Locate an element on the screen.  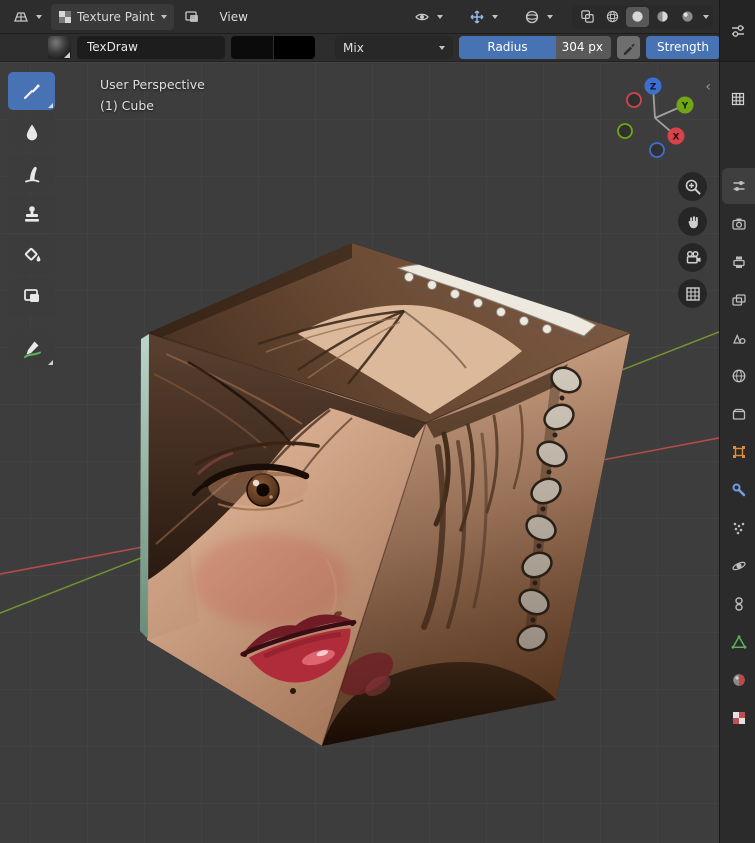
stylus-icon is located at coordinates (629, 49).